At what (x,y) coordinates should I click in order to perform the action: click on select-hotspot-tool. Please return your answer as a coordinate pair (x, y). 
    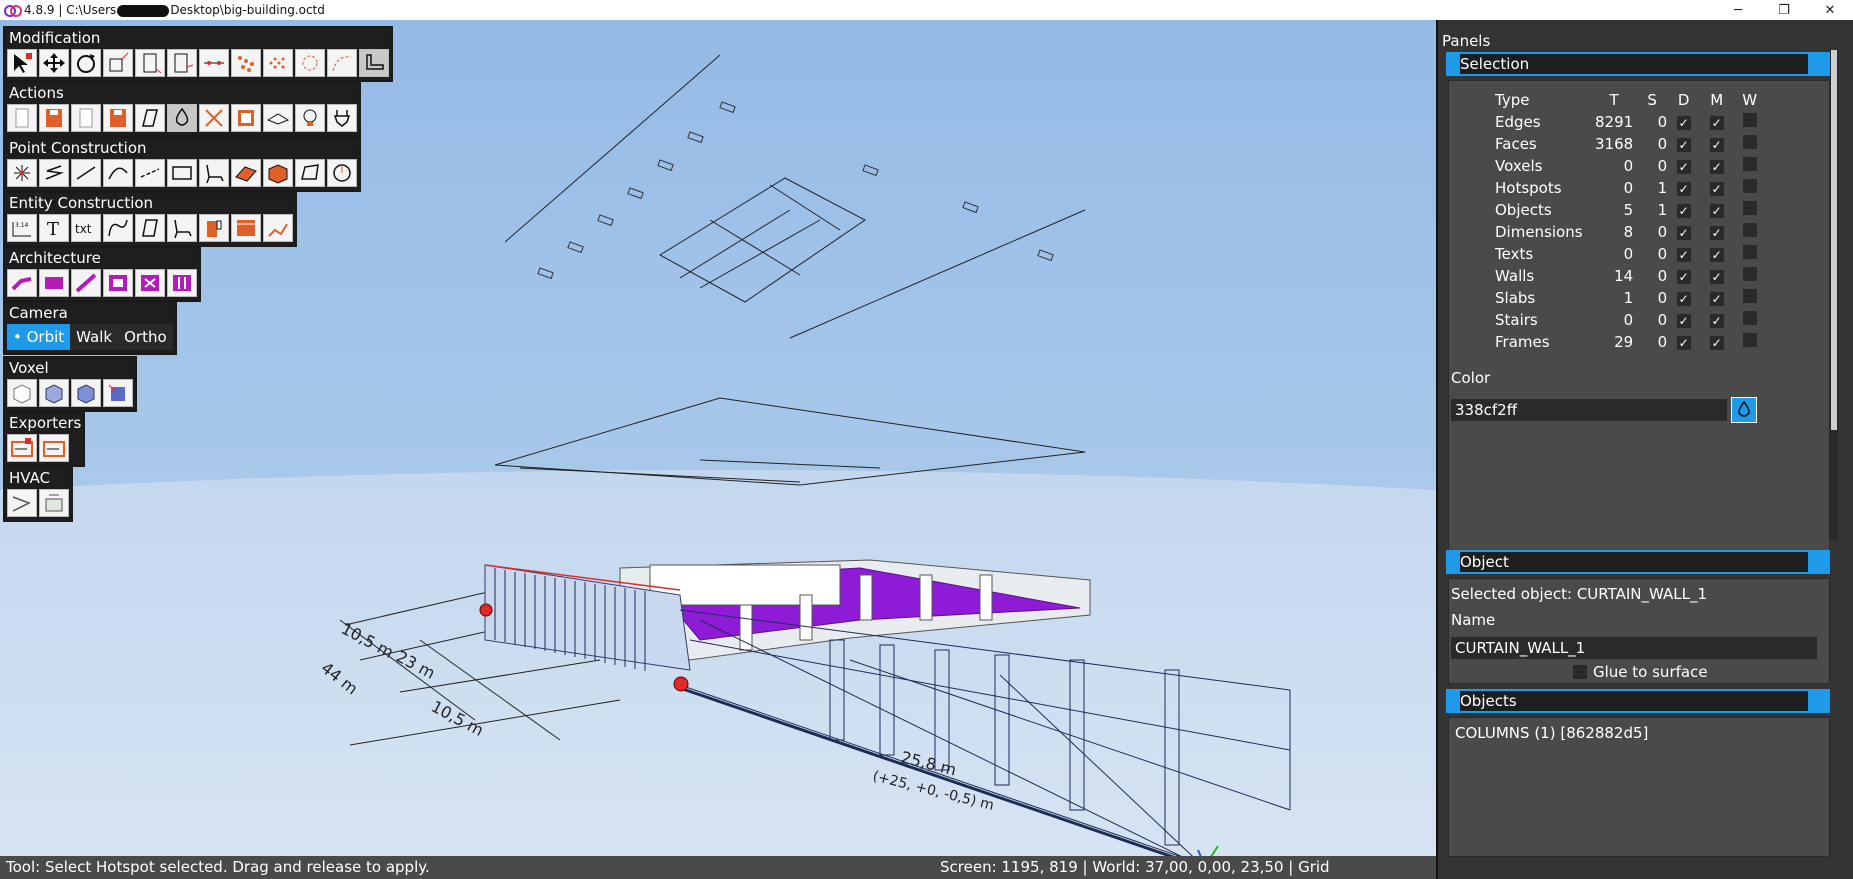
    Looking at the image, I should click on (374, 63).